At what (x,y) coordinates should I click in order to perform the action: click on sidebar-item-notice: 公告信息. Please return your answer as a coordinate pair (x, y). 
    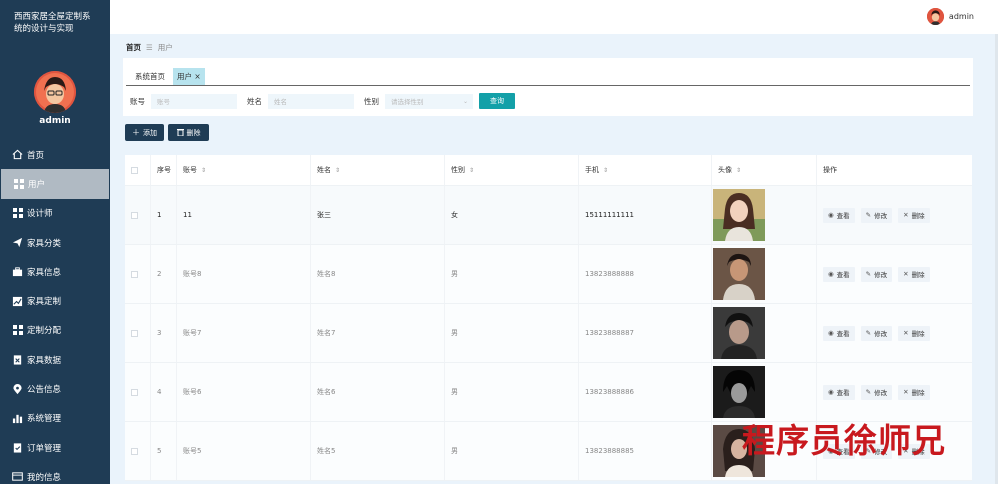
    Looking at the image, I should click on (55, 388).